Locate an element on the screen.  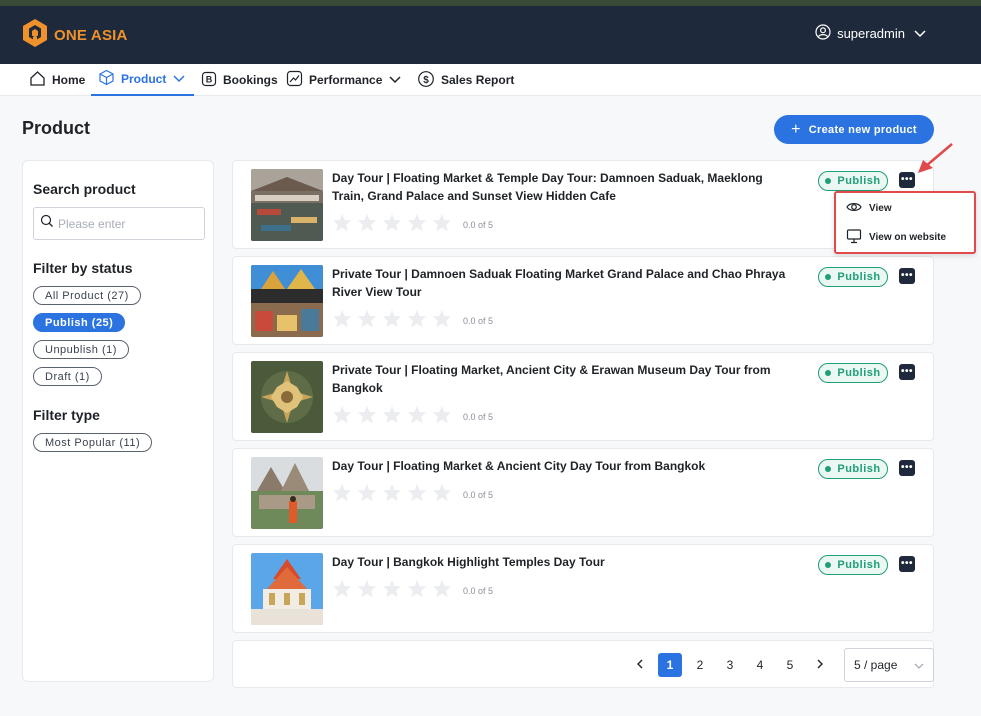
chevron-left-icon is located at coordinates (640, 665).